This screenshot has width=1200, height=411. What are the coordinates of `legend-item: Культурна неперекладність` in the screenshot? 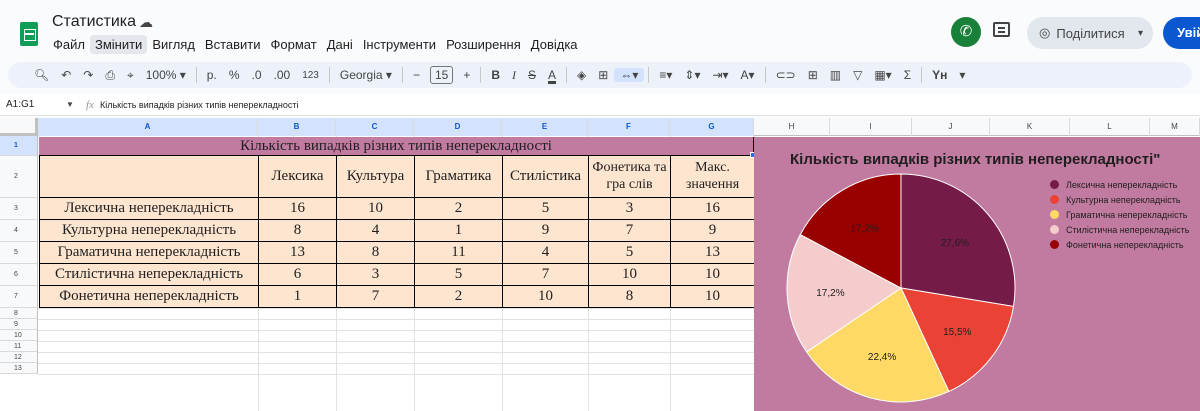 It's located at (1119, 199).